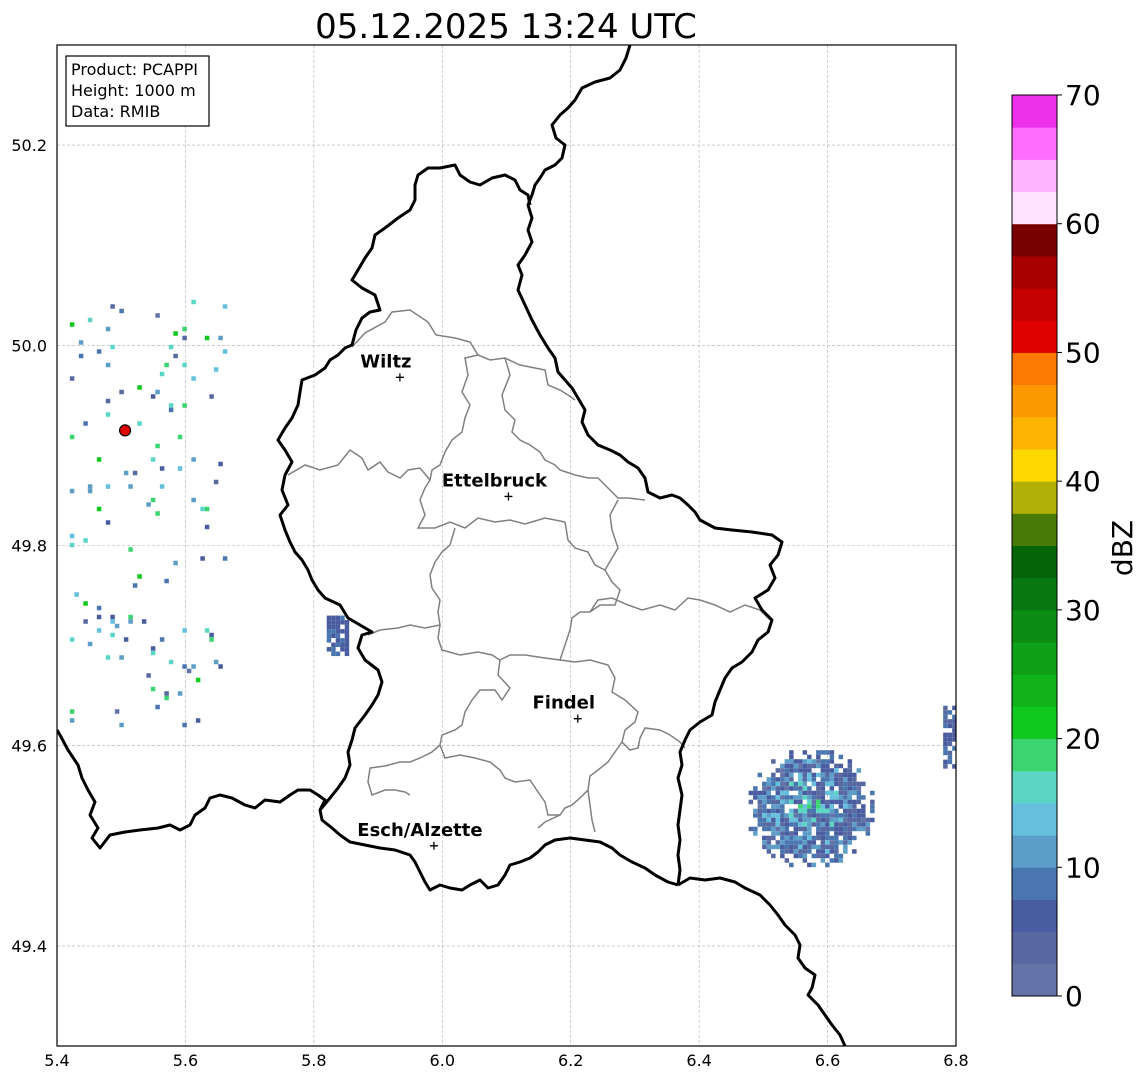  I want to click on map-title: 05.12.2025 13:24 UTC, so click(506, 27).